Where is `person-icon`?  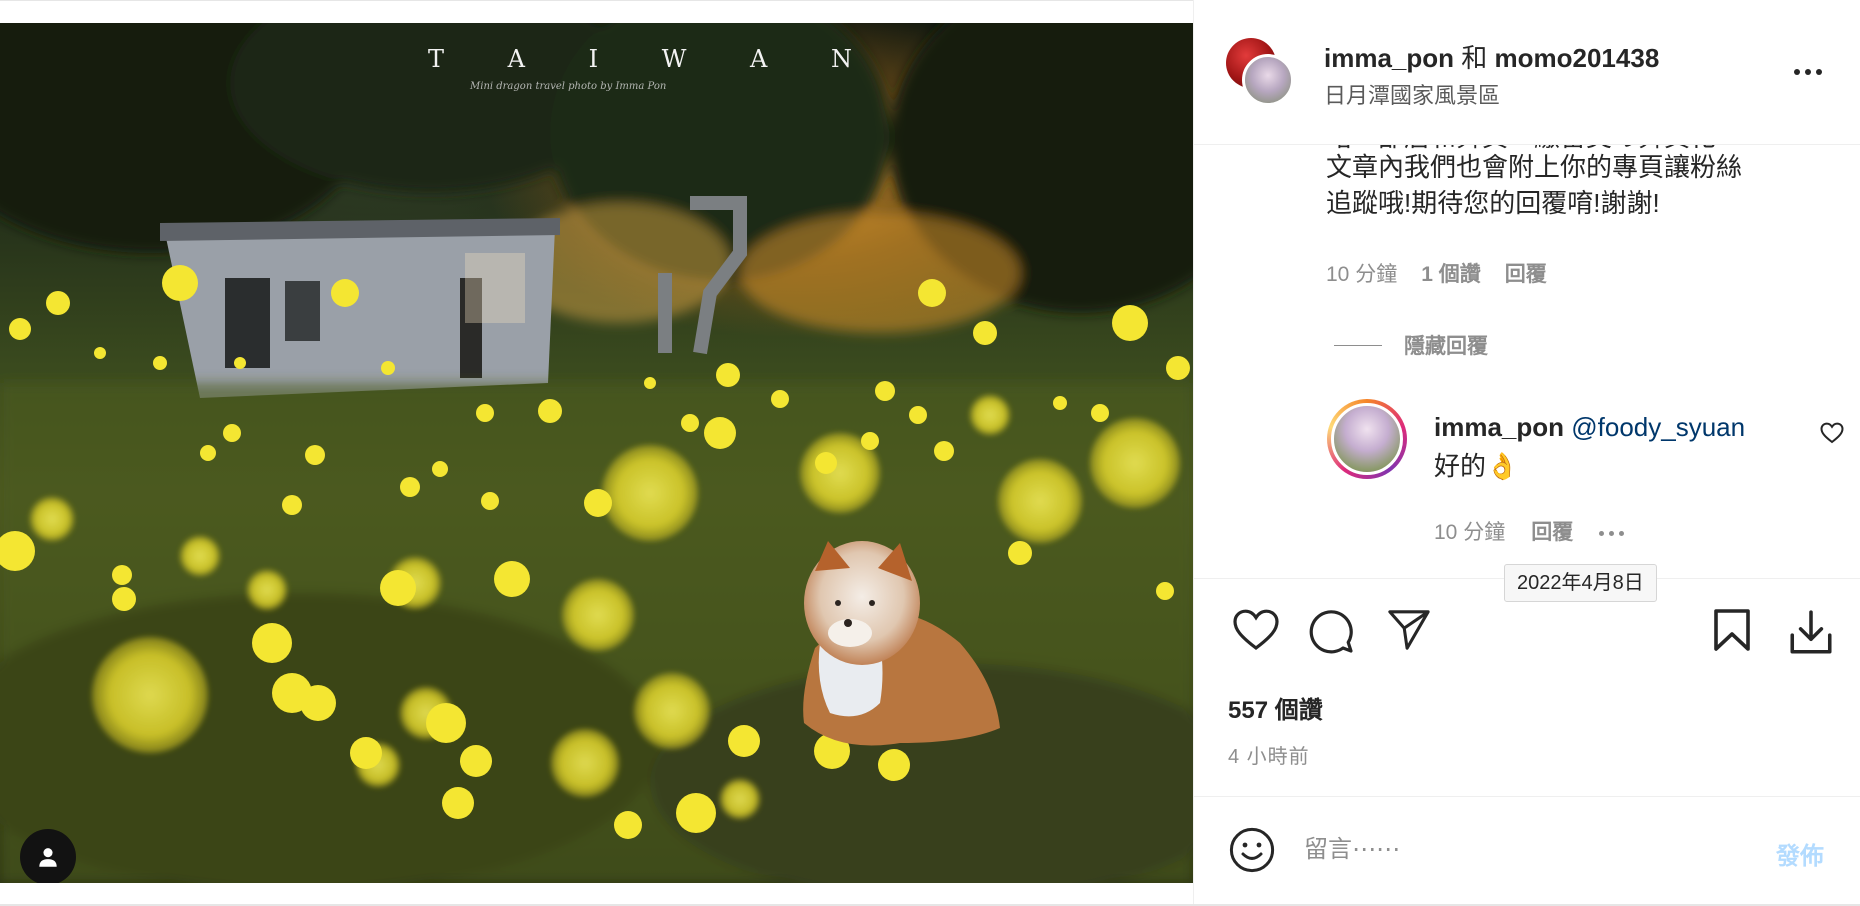 person-icon is located at coordinates (48, 857).